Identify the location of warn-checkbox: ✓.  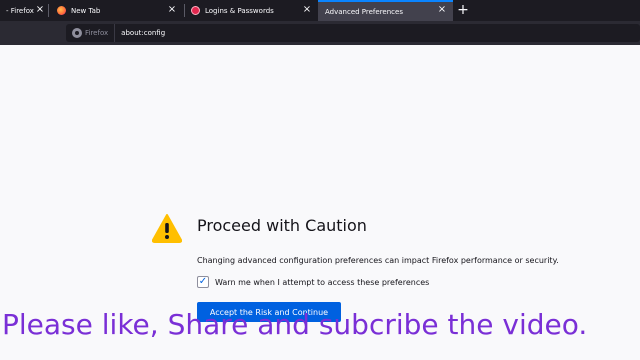
(203, 282).